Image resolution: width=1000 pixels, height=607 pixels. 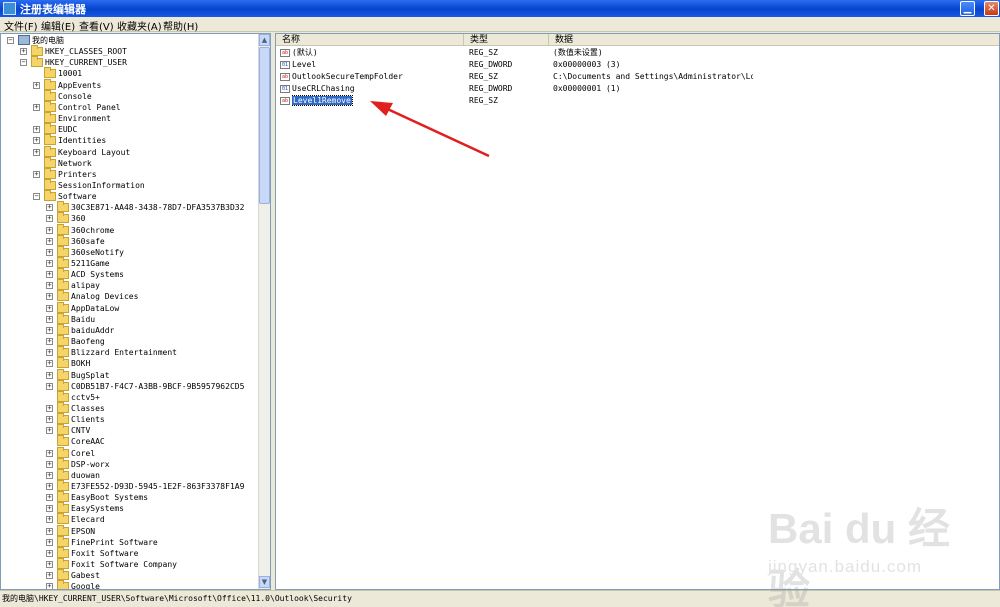 I want to click on menu-item-2: 查看(V), so click(x=96, y=25).